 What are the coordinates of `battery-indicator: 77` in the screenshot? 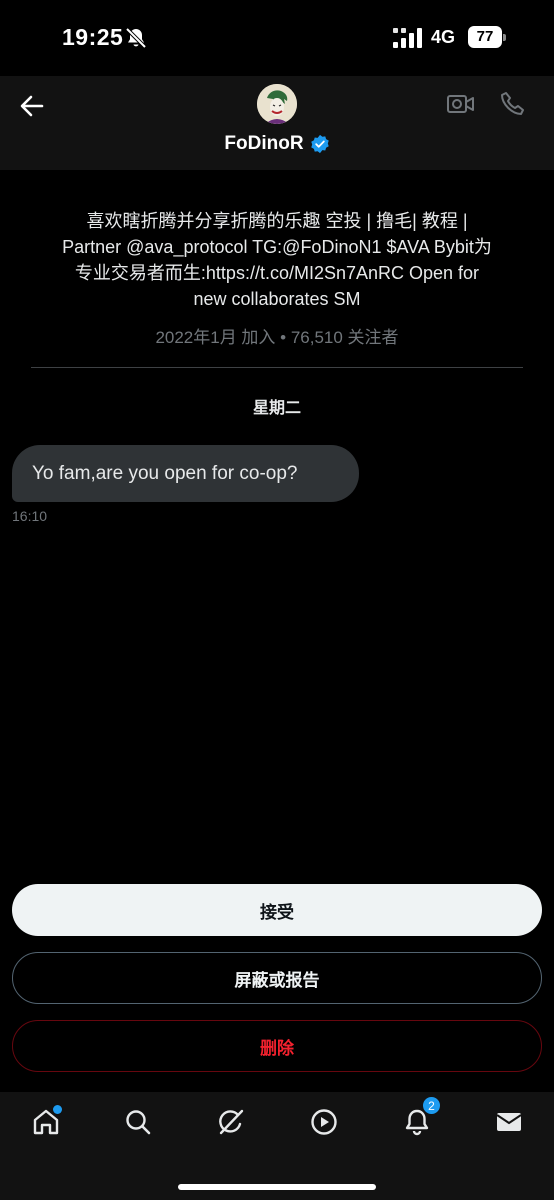 It's located at (487, 37).